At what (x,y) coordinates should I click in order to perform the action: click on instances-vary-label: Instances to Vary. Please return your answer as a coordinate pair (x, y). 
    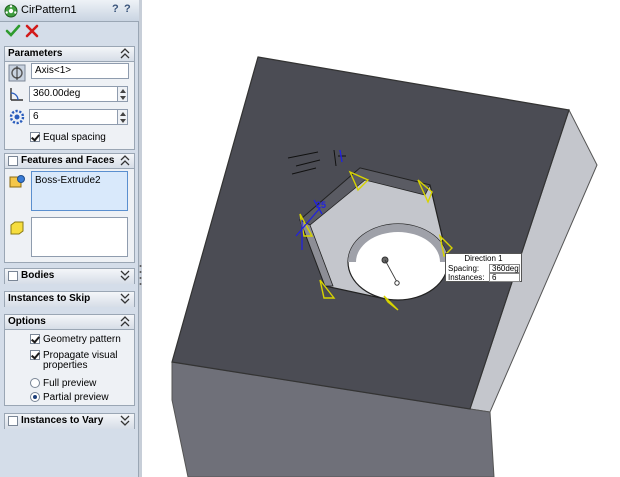
    Looking at the image, I should click on (62, 420).